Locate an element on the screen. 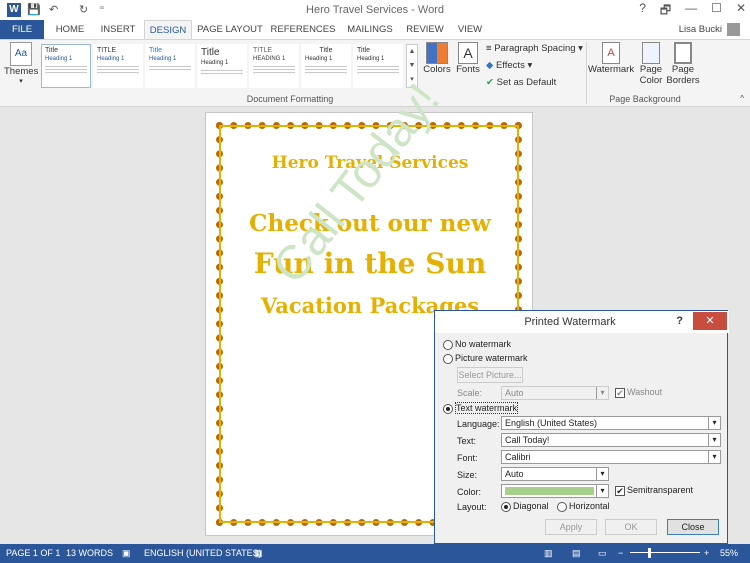 The width and height of the screenshot is (750, 563). style-set-title: TITLE is located at coordinates (107, 50).